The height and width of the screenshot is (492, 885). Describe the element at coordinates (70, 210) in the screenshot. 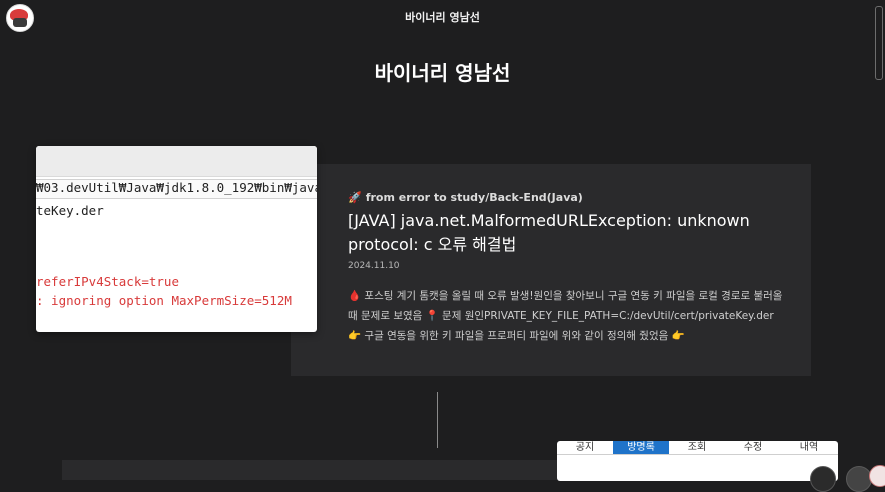

I see `thumbnail-text-2: teKey.der` at that location.